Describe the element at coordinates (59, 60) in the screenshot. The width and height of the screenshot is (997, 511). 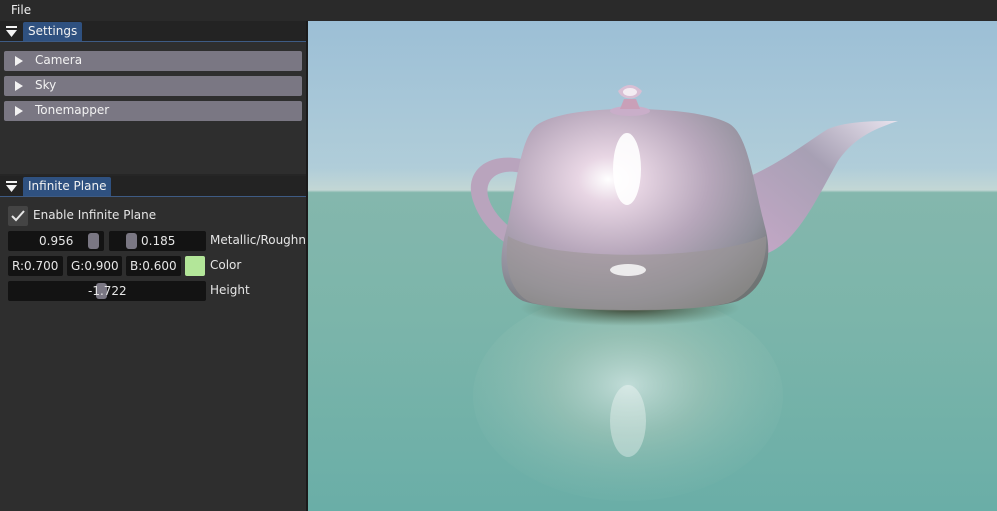
I see `camera-label: Camera` at that location.